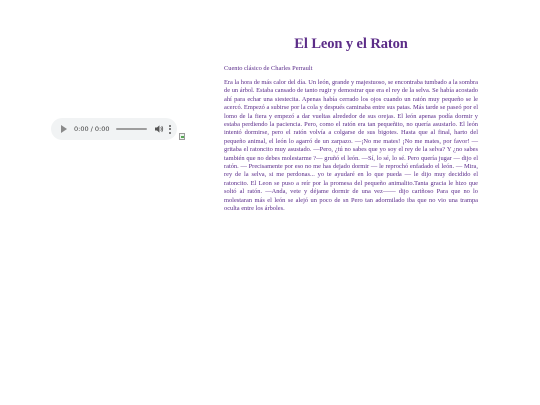 Image resolution: width=540 pixels, height=405 pixels. I want to click on more-vertical-icon, so click(170, 129).